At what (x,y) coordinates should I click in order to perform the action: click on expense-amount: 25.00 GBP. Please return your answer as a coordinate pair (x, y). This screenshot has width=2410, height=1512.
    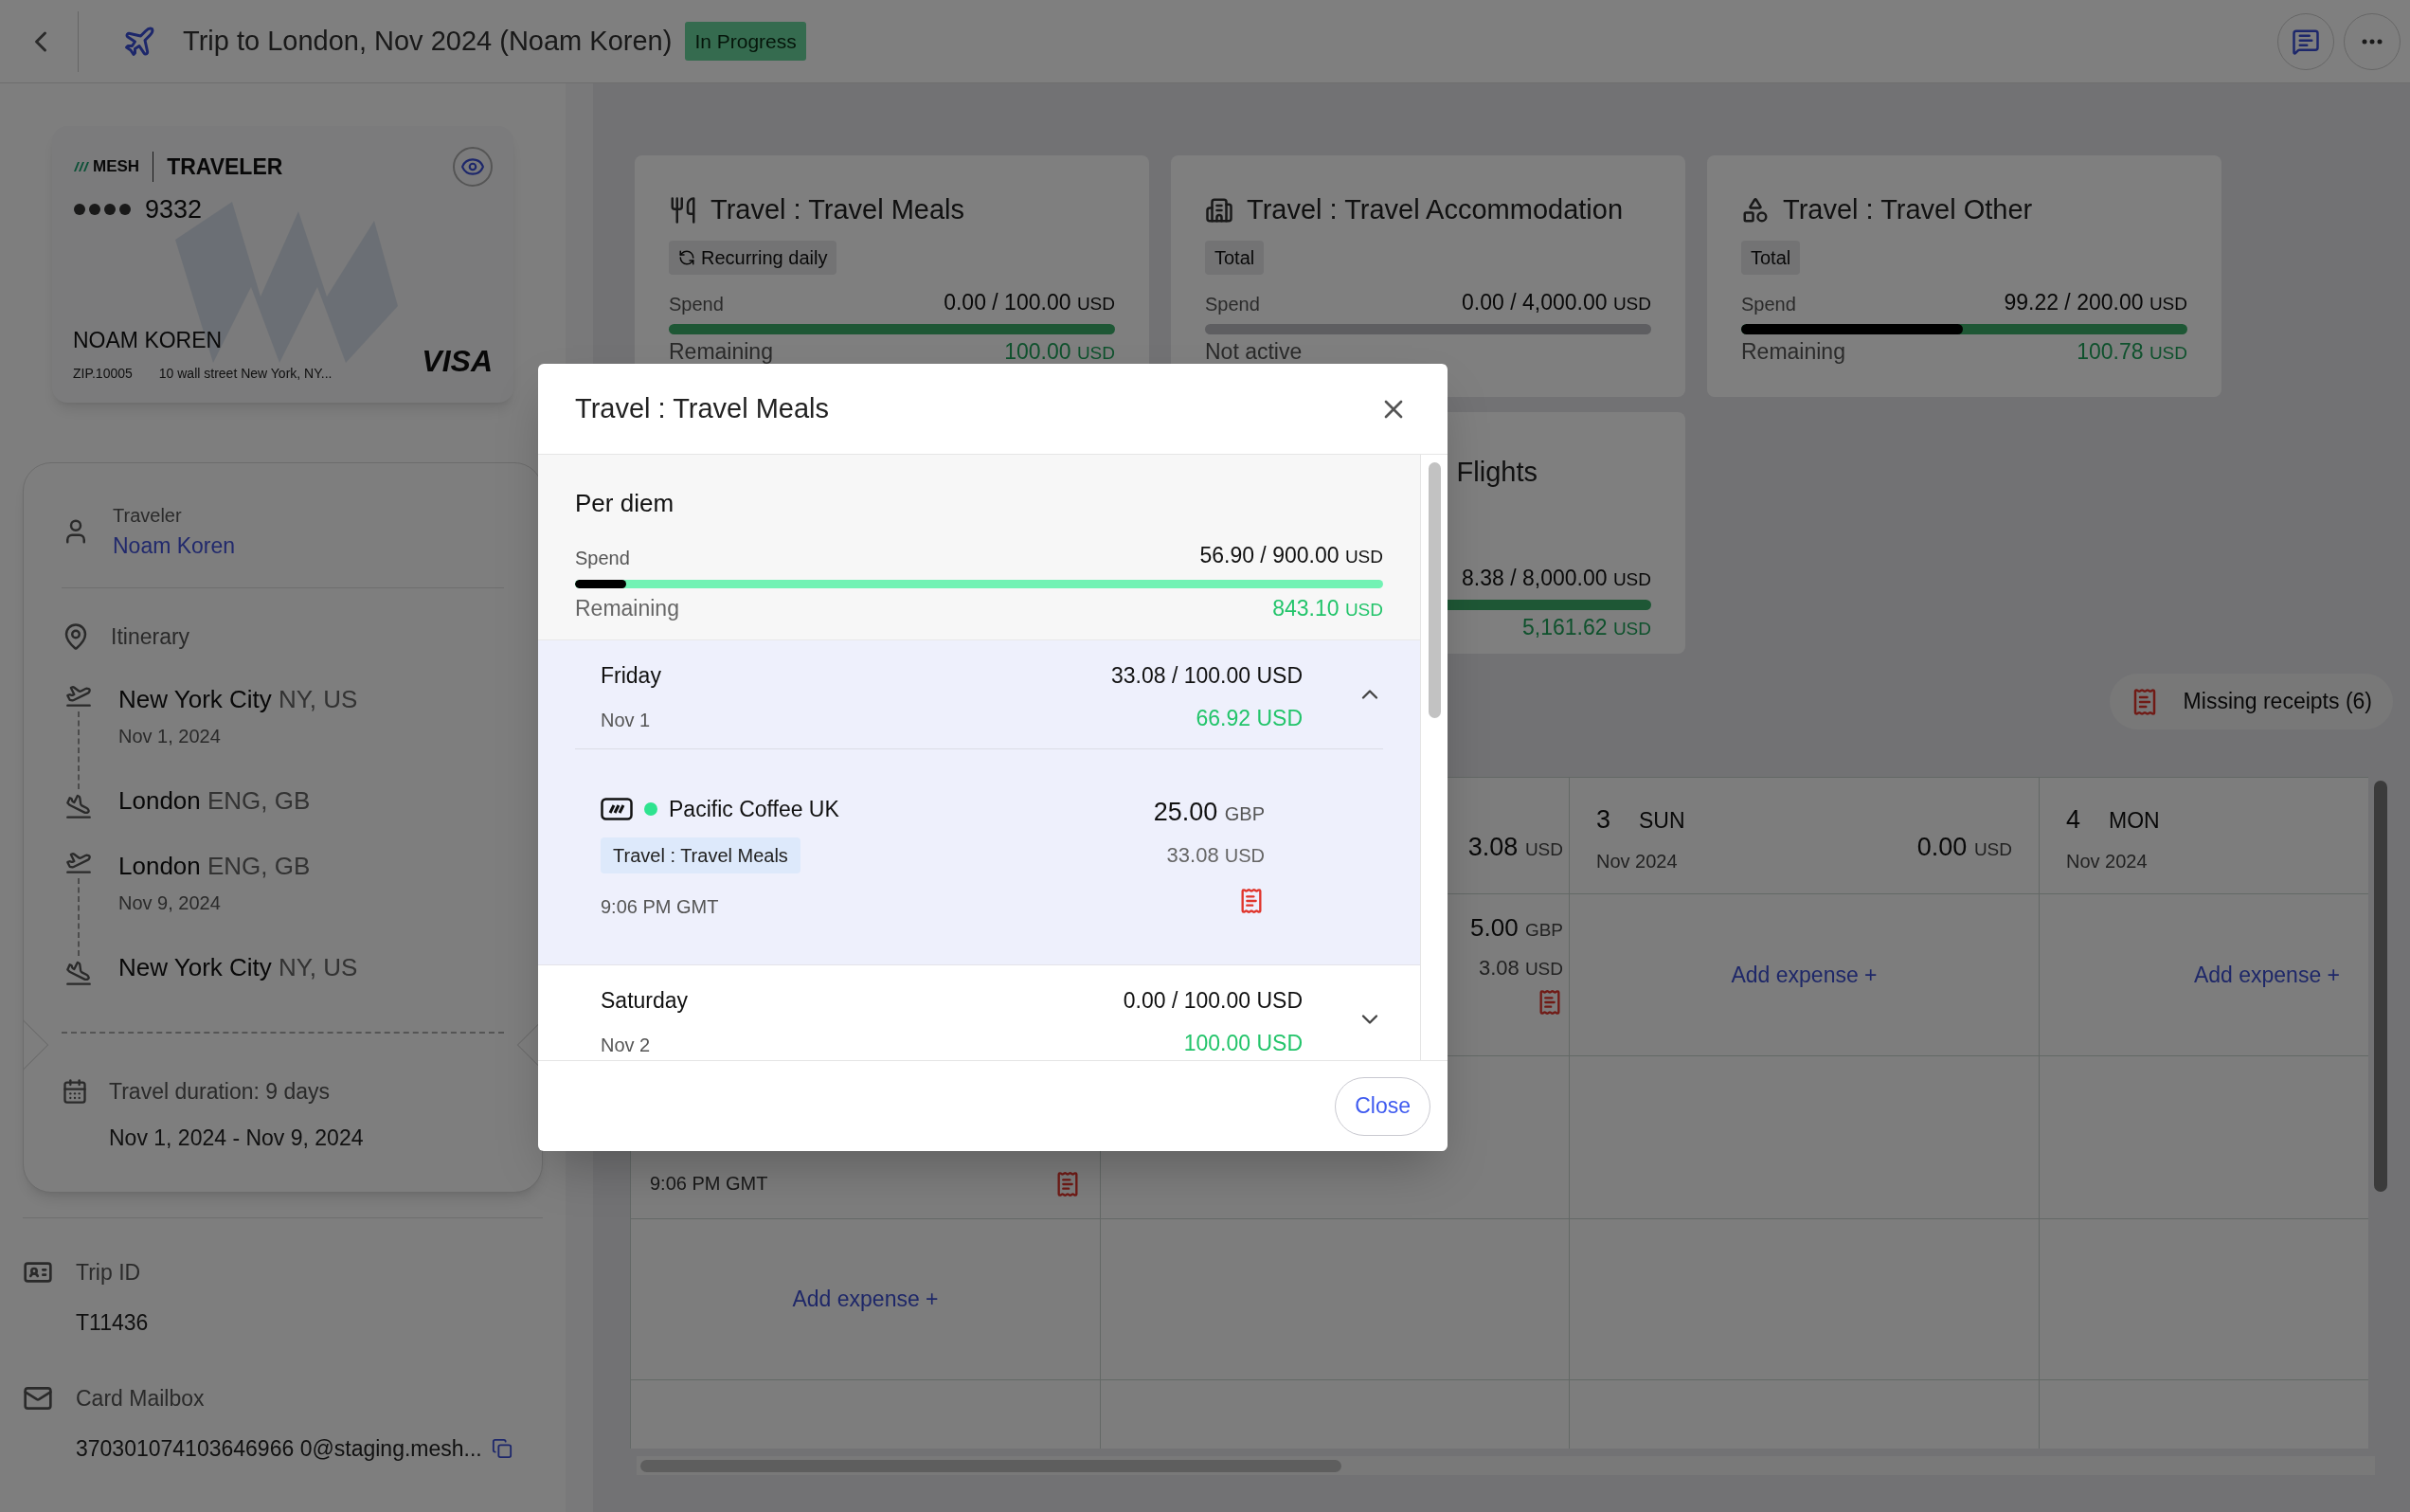
    Looking at the image, I should click on (1209, 812).